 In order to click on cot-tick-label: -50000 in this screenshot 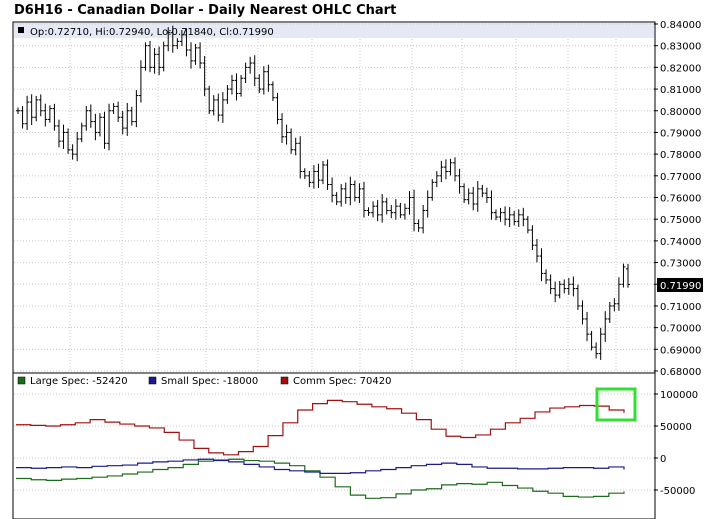, I will do `click(677, 491)`.